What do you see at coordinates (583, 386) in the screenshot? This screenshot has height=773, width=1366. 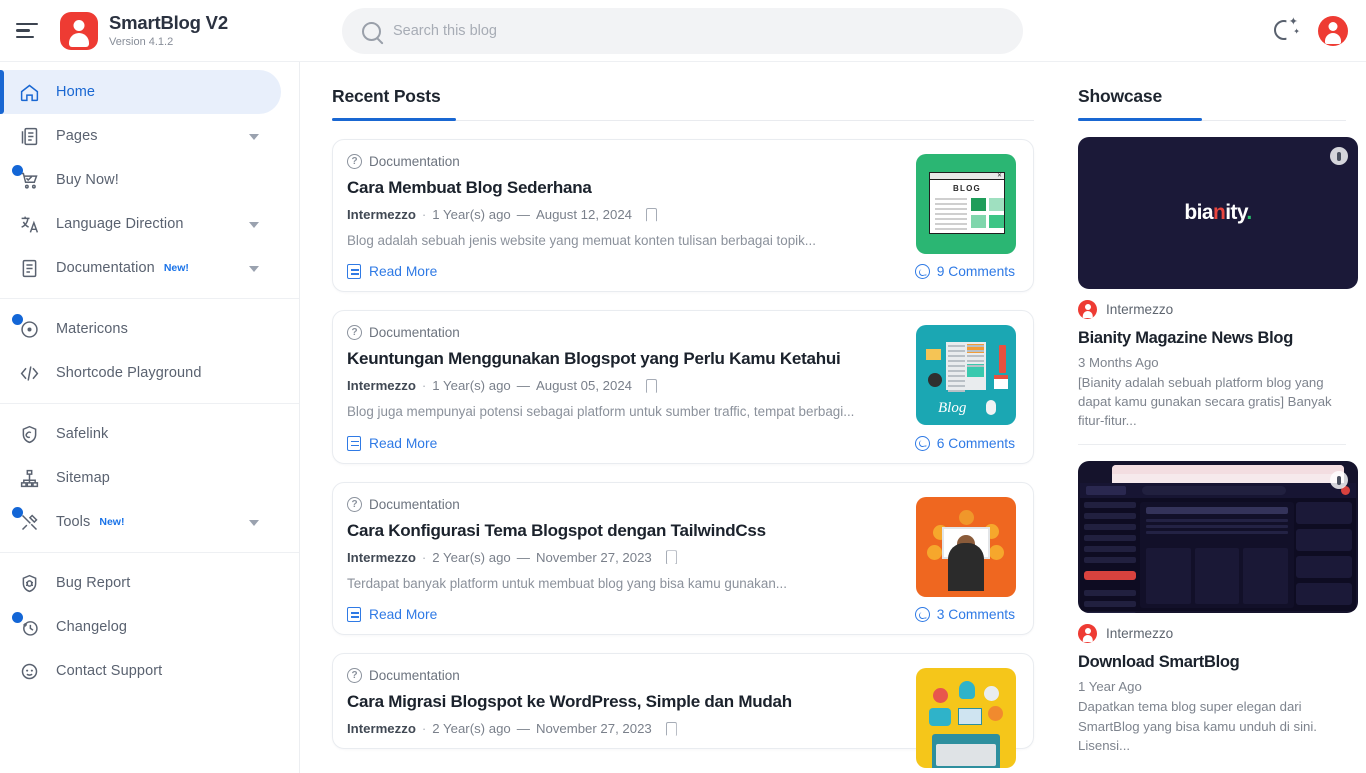 I see `post-date: August 05, 2024` at bounding box center [583, 386].